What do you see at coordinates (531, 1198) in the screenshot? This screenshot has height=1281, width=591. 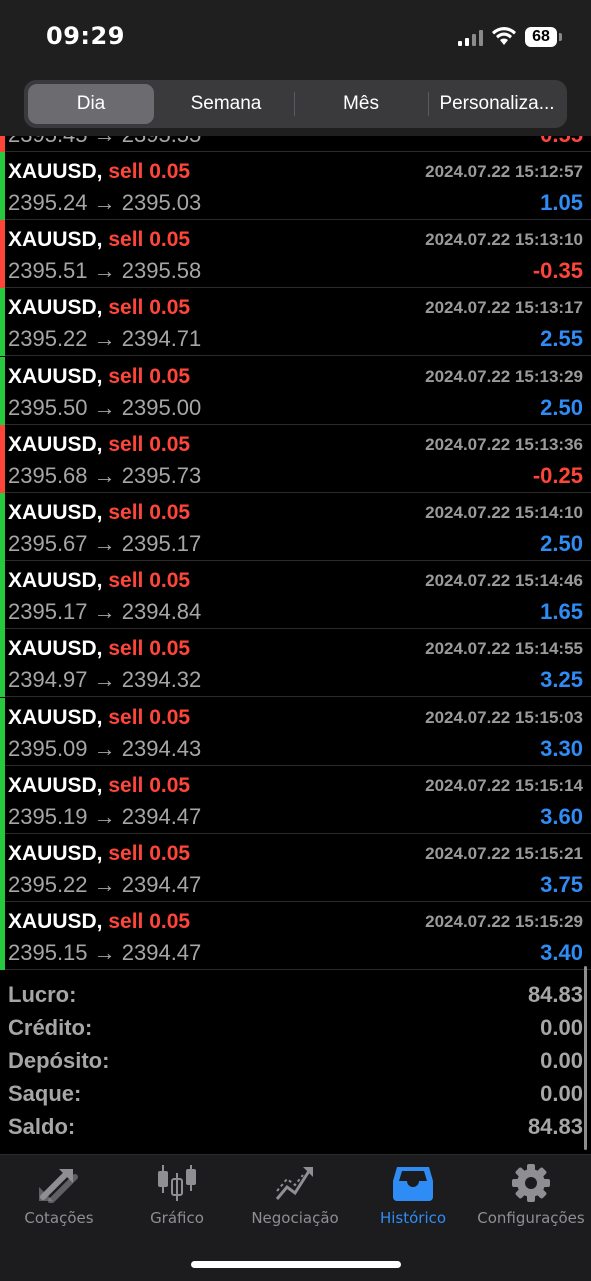 I see `tab-configuracoes: Configurações` at bounding box center [531, 1198].